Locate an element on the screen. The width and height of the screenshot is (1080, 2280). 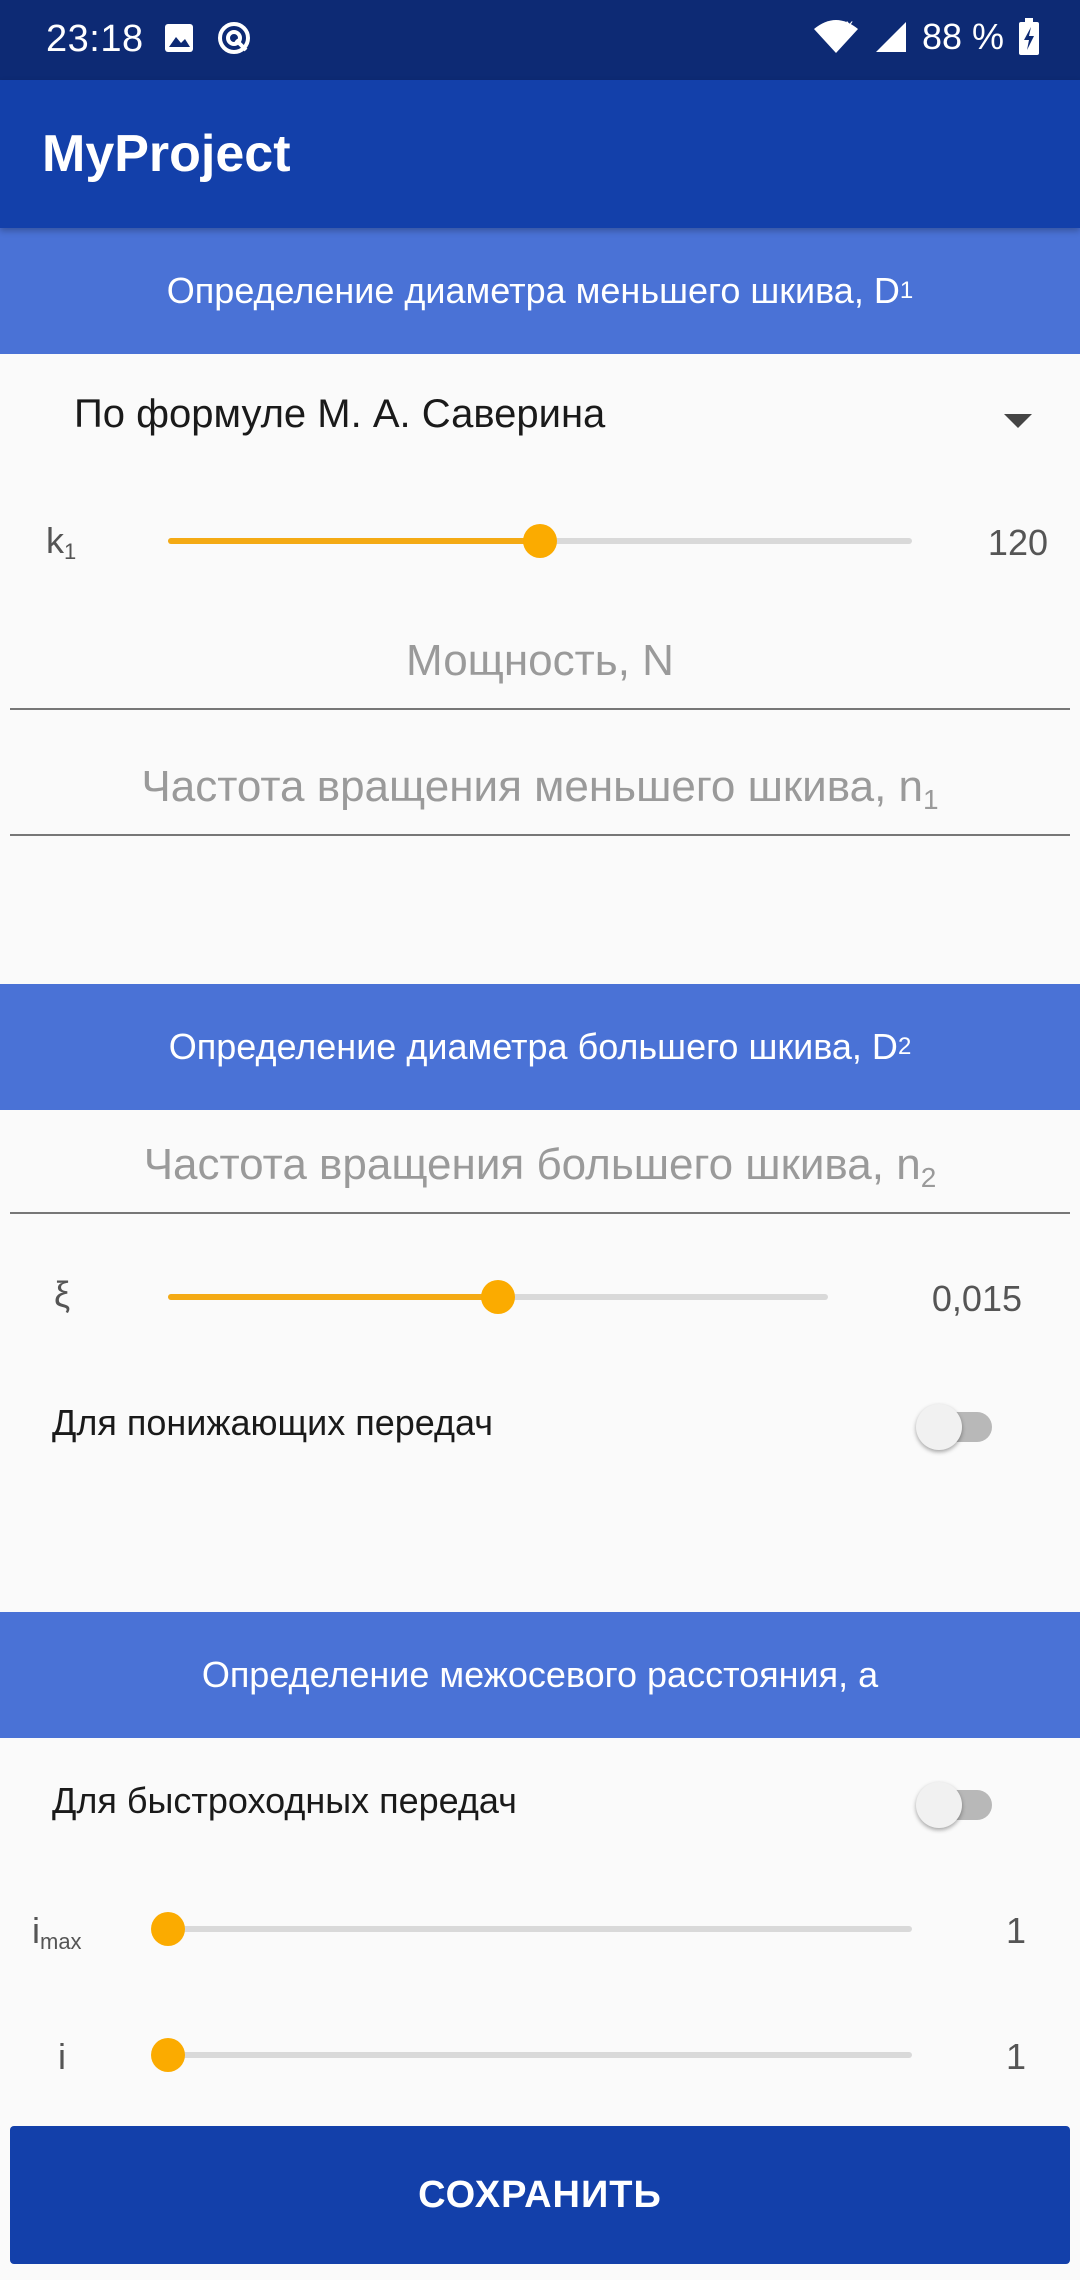
status-right: x 88 % is located at coordinates (926, 37).